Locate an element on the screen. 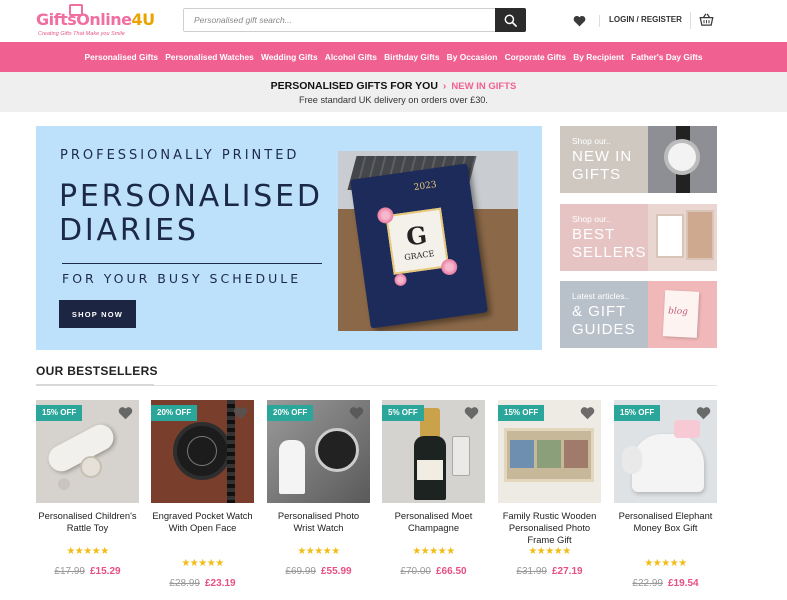 The height and width of the screenshot is (600, 787). nav-item-personalised-gifts: Personalised Gifts is located at coordinates (121, 57).